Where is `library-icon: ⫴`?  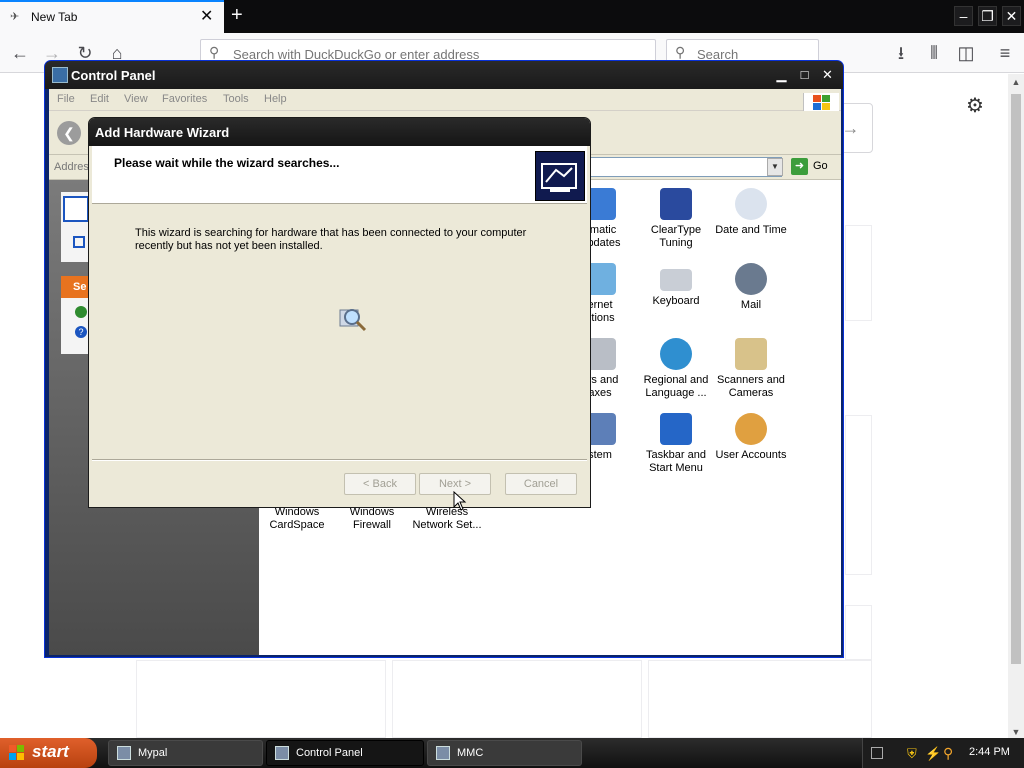 library-icon: ⫴ is located at coordinates (934, 53).